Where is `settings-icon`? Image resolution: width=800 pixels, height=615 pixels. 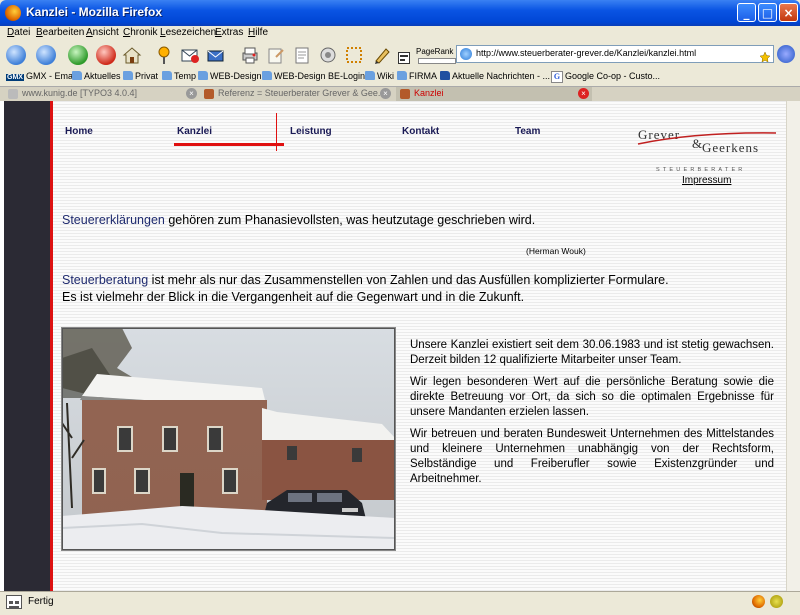 settings-icon is located at coordinates (328, 55).